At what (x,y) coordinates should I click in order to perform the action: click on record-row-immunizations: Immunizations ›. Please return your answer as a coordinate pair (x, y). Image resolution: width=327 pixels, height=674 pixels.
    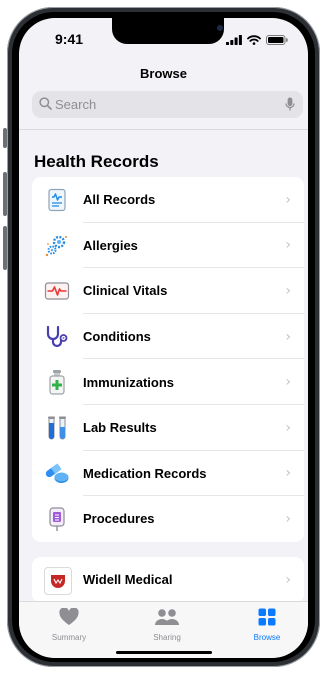
    Looking at the image, I should click on (168, 382).